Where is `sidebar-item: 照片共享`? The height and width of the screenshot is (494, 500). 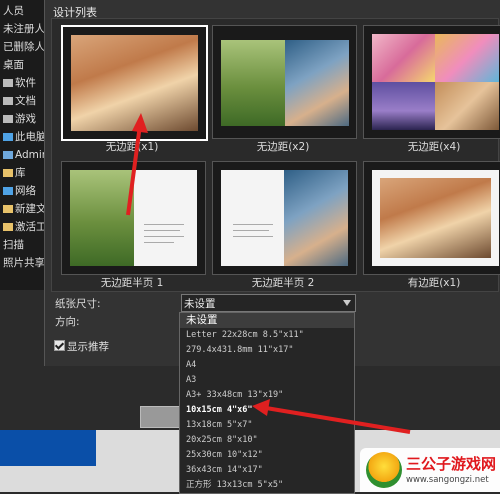 sidebar-item: 照片共享 is located at coordinates (22, 263).